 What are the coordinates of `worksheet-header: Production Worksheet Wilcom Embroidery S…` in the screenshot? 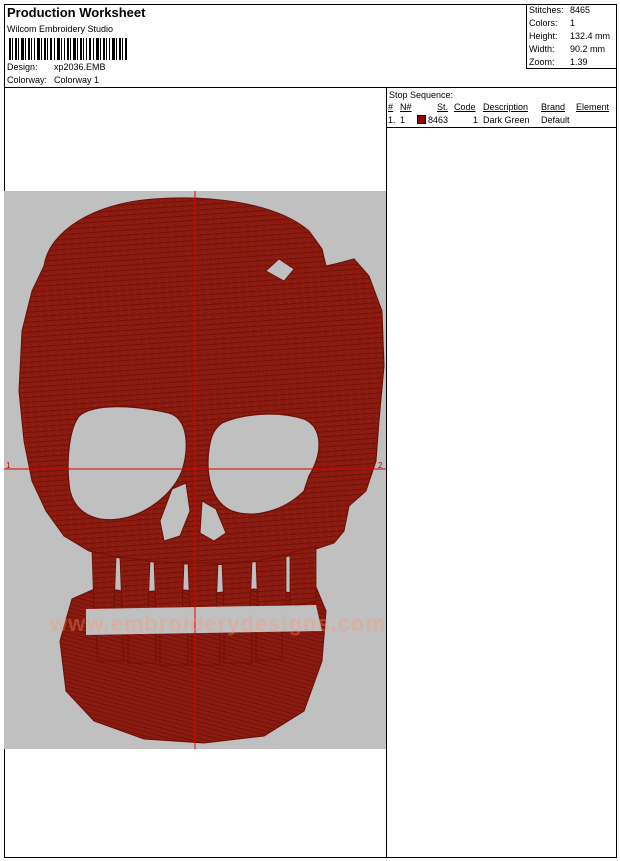 It's located at (310, 46).